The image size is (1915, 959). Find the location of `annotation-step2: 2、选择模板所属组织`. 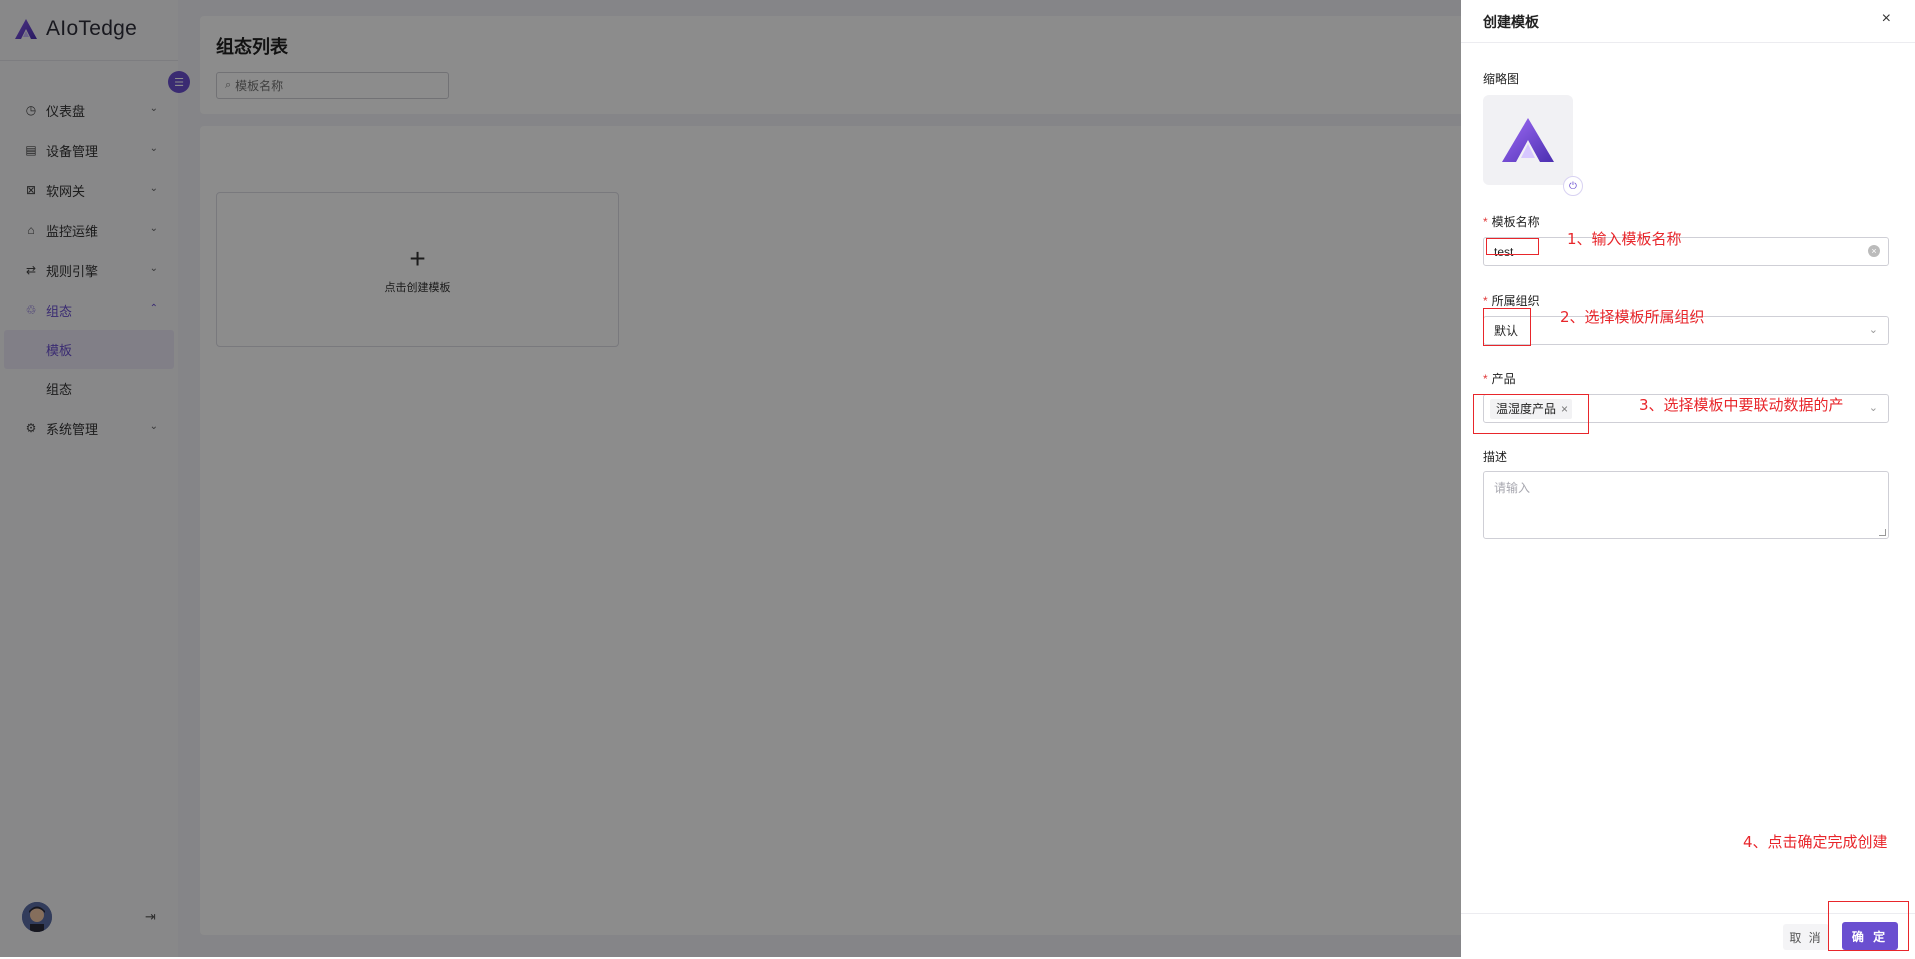

annotation-step2: 2、选择模板所属组织 is located at coordinates (1632, 317).